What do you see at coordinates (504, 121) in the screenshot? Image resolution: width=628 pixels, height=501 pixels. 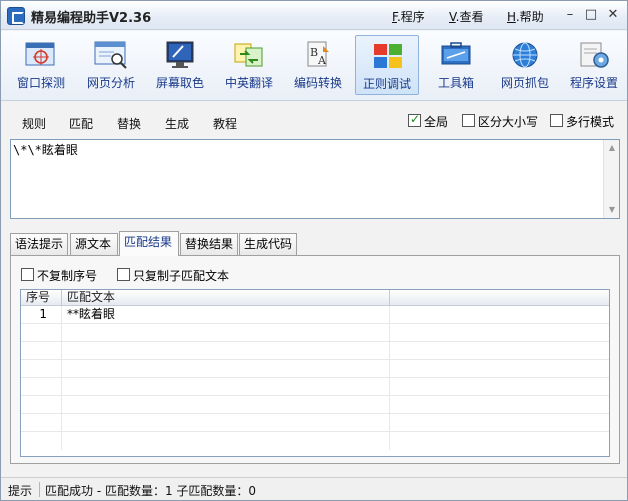 I see `case-sensitive-checkbox: 区分大小写` at bounding box center [504, 121].